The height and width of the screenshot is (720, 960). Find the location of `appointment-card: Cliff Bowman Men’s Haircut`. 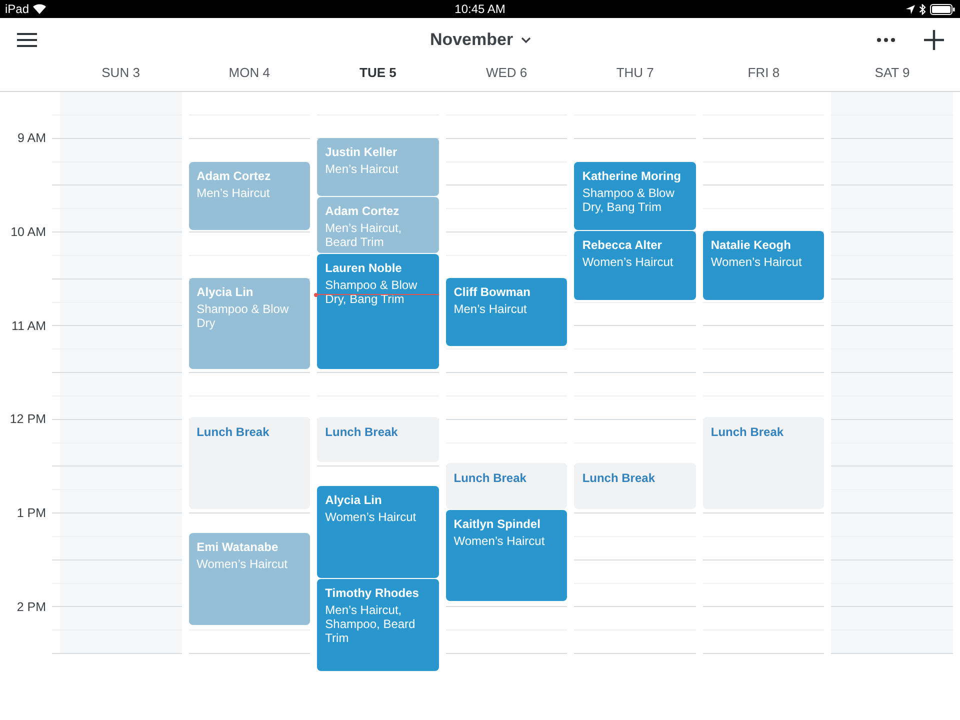

appointment-card: Cliff Bowman Men’s Haircut is located at coordinates (507, 312).